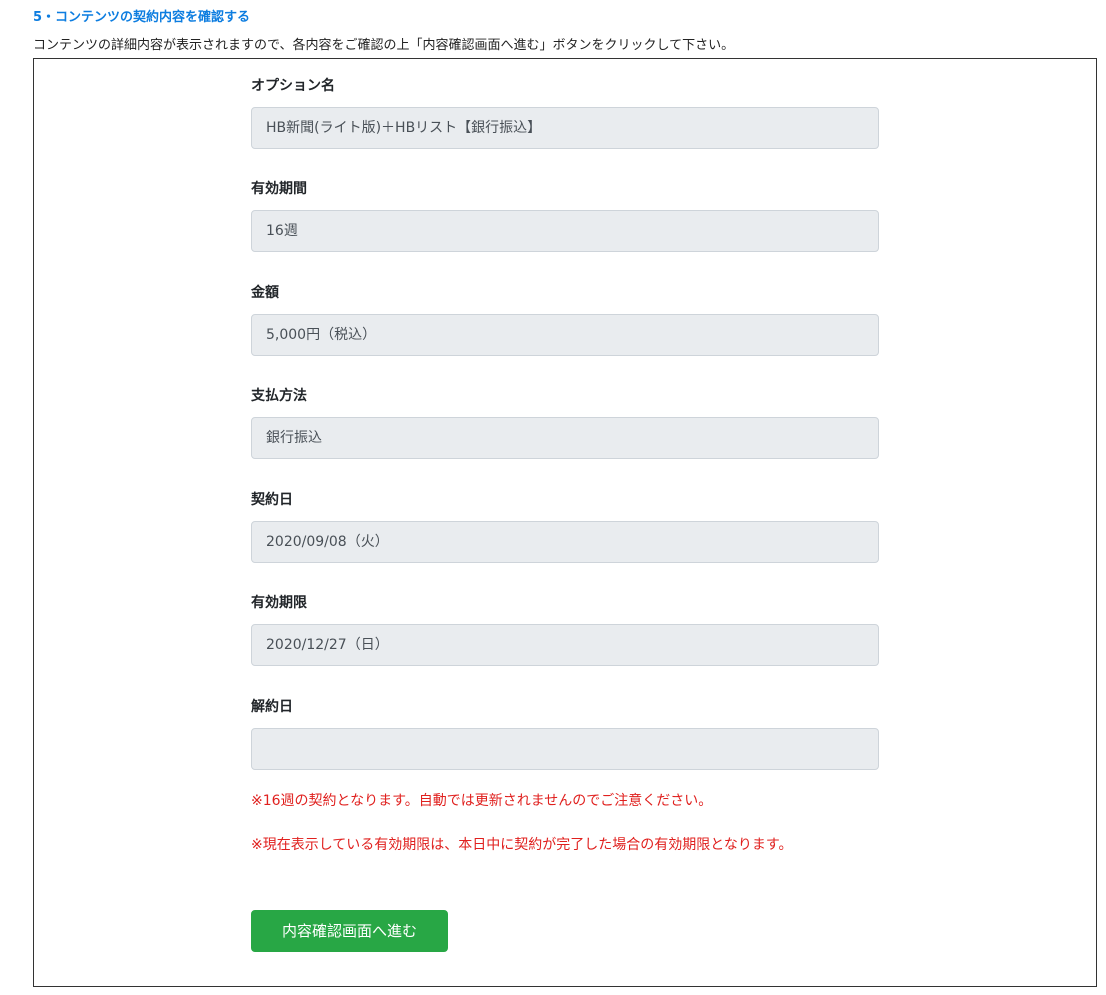 The width and height of the screenshot is (1106, 995). I want to click on expiry-date-field: 2020/12/27（日）, so click(565, 645).